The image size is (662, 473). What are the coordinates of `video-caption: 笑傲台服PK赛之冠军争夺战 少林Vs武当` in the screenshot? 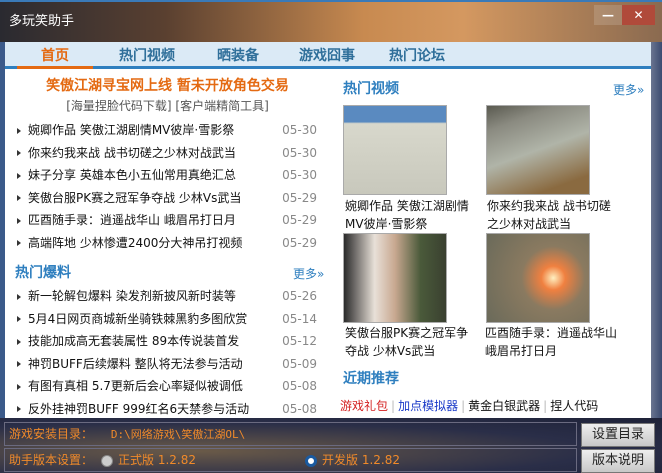 It's located at (410, 342).